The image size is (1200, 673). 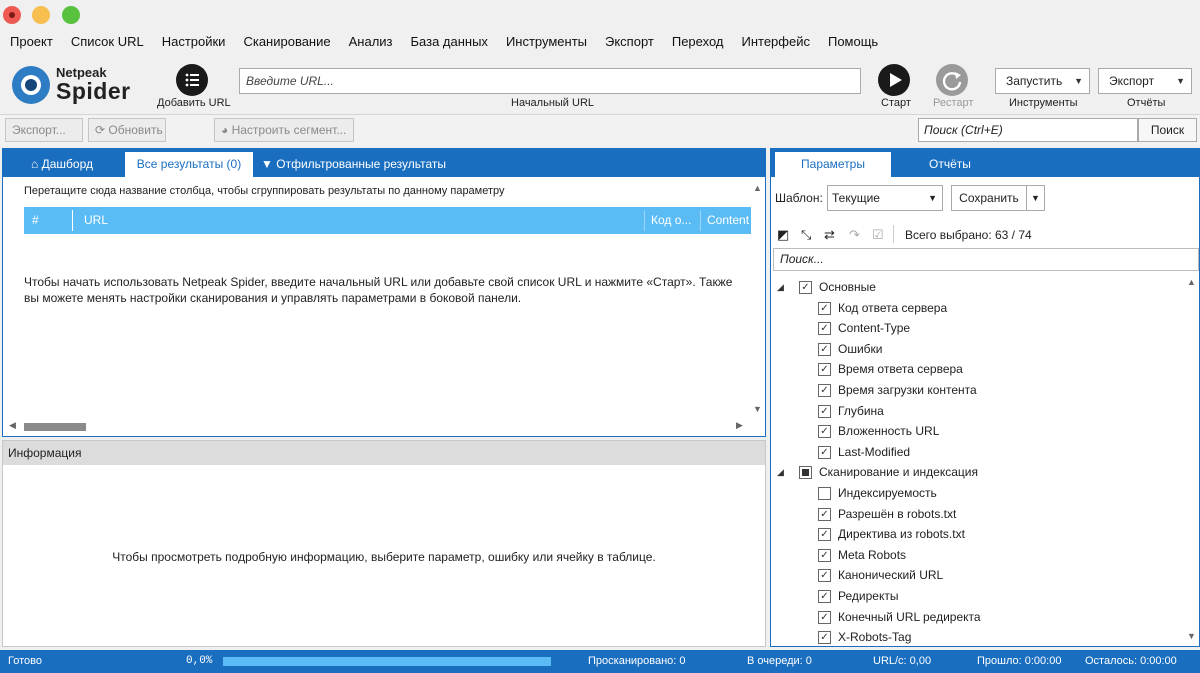 I want to click on save-options-dropdown: ▼, so click(x=1036, y=198).